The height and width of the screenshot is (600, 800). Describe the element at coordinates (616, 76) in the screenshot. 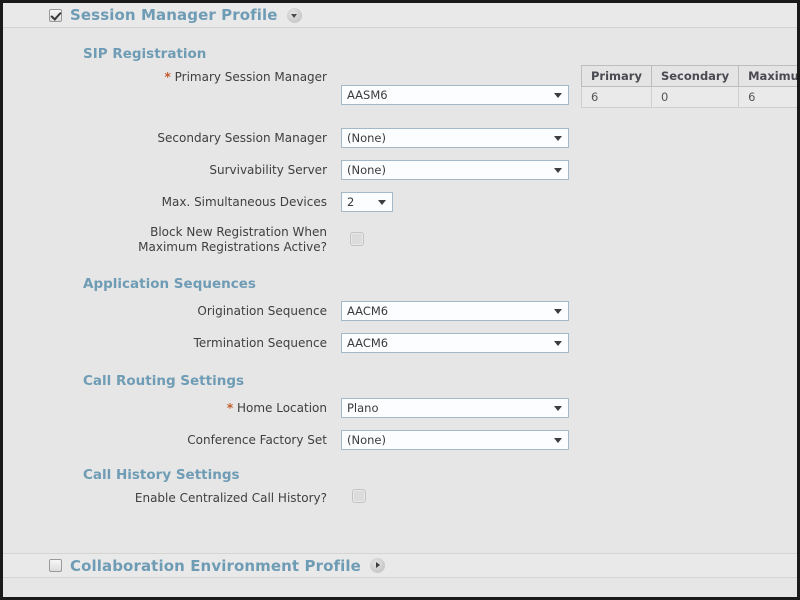

I see `table-header-primary: Primary` at that location.